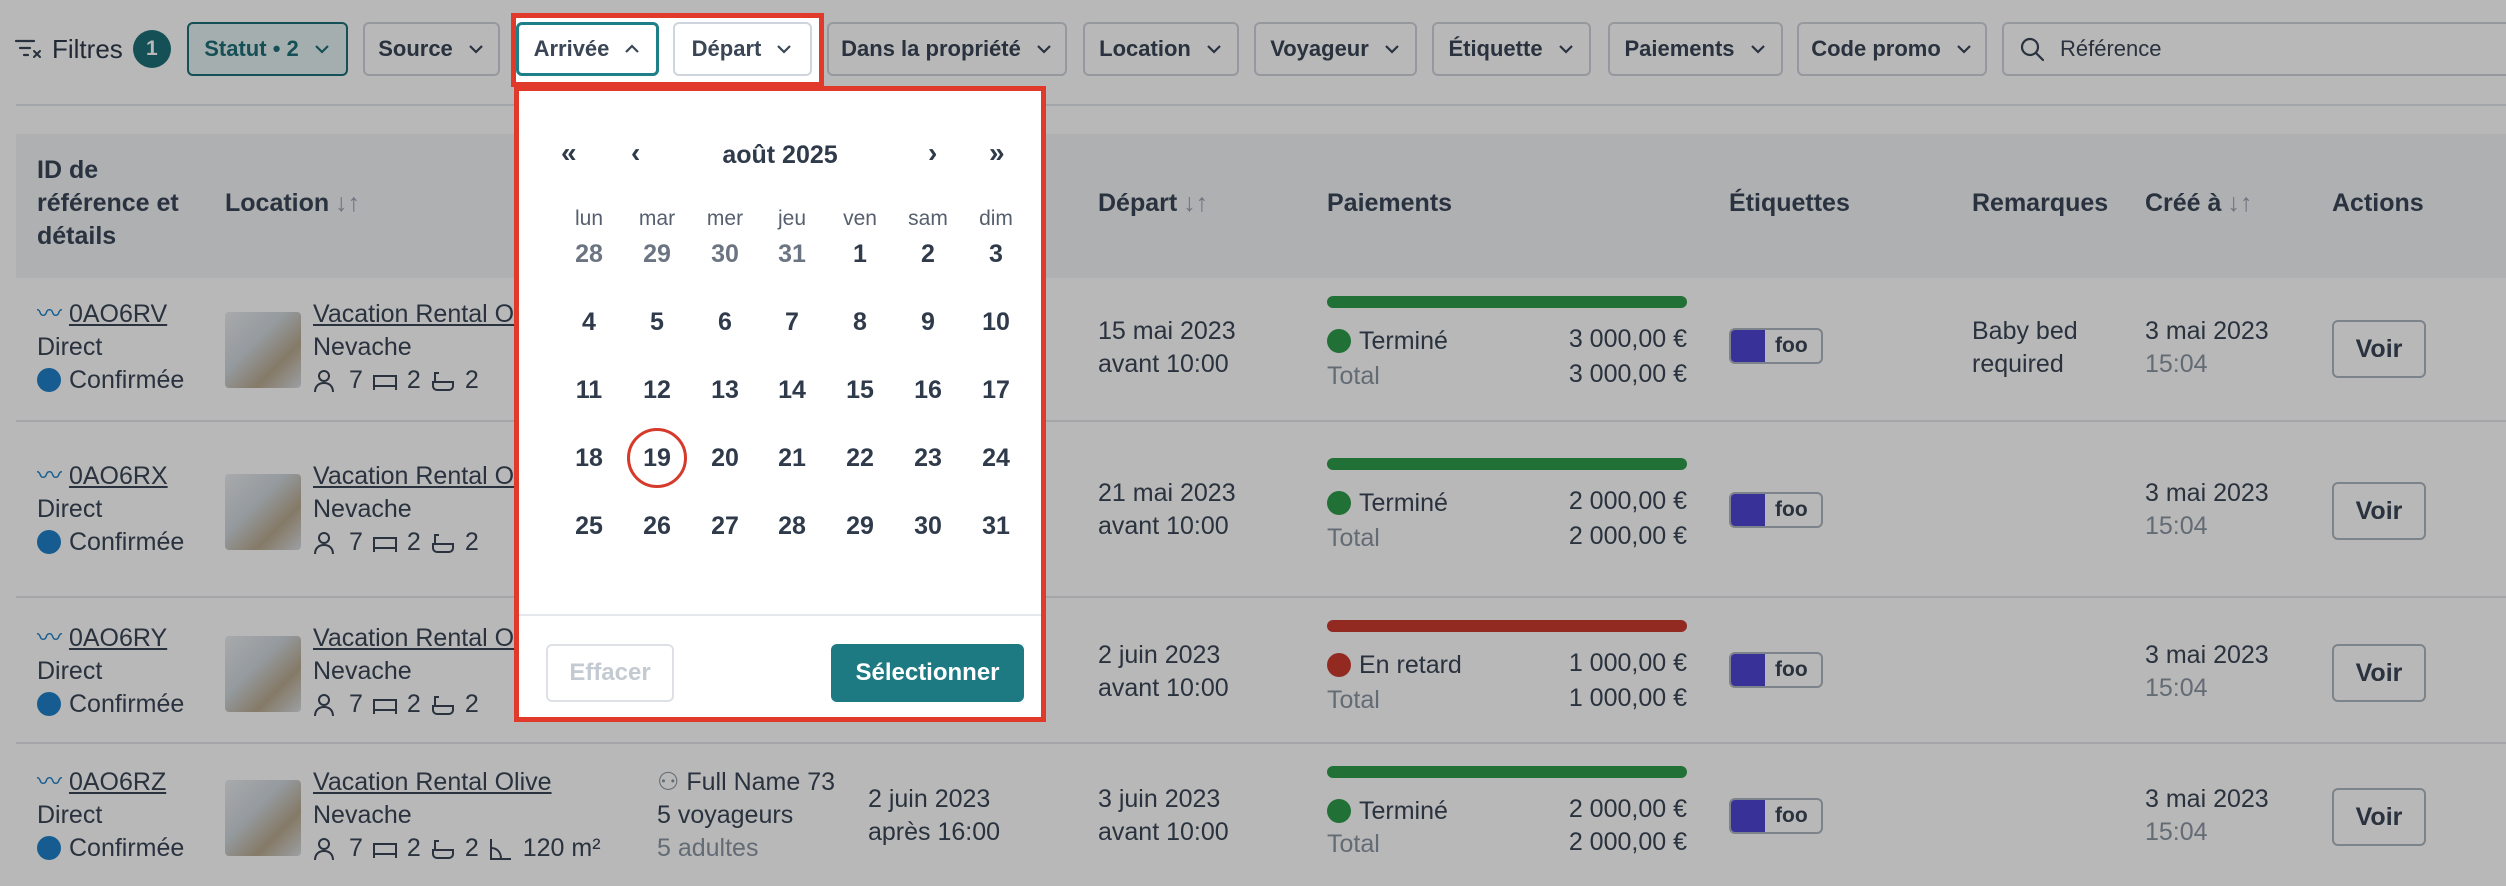  Describe the element at coordinates (1627, 842) in the screenshot. I see `total-amount: 2 000,00 €` at that location.